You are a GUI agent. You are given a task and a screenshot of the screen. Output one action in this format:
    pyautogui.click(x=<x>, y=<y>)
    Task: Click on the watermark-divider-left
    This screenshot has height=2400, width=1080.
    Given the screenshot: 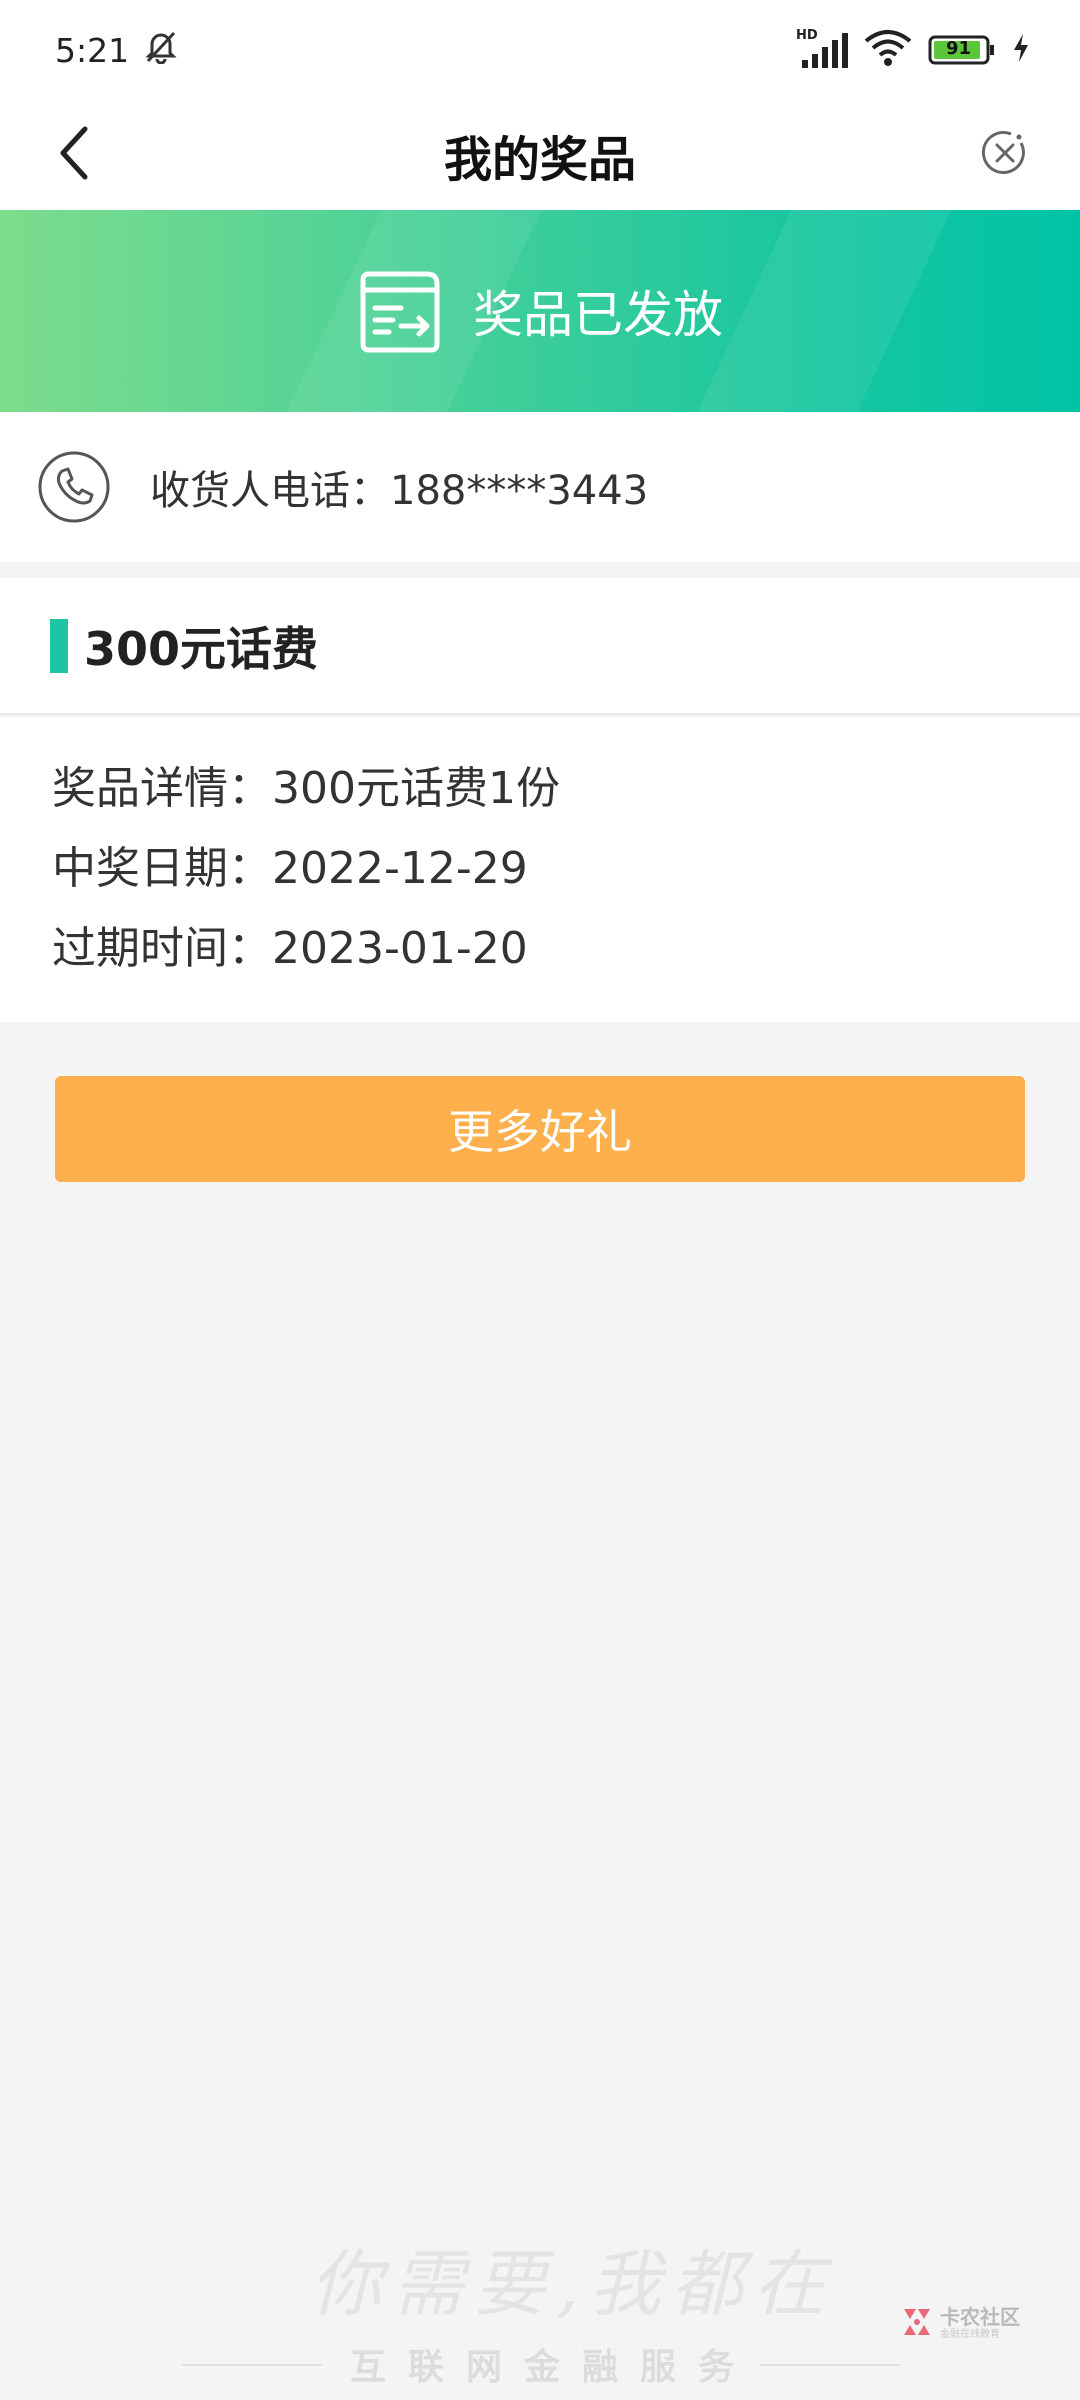 What is the action you would take?
    pyautogui.click(x=252, y=2365)
    